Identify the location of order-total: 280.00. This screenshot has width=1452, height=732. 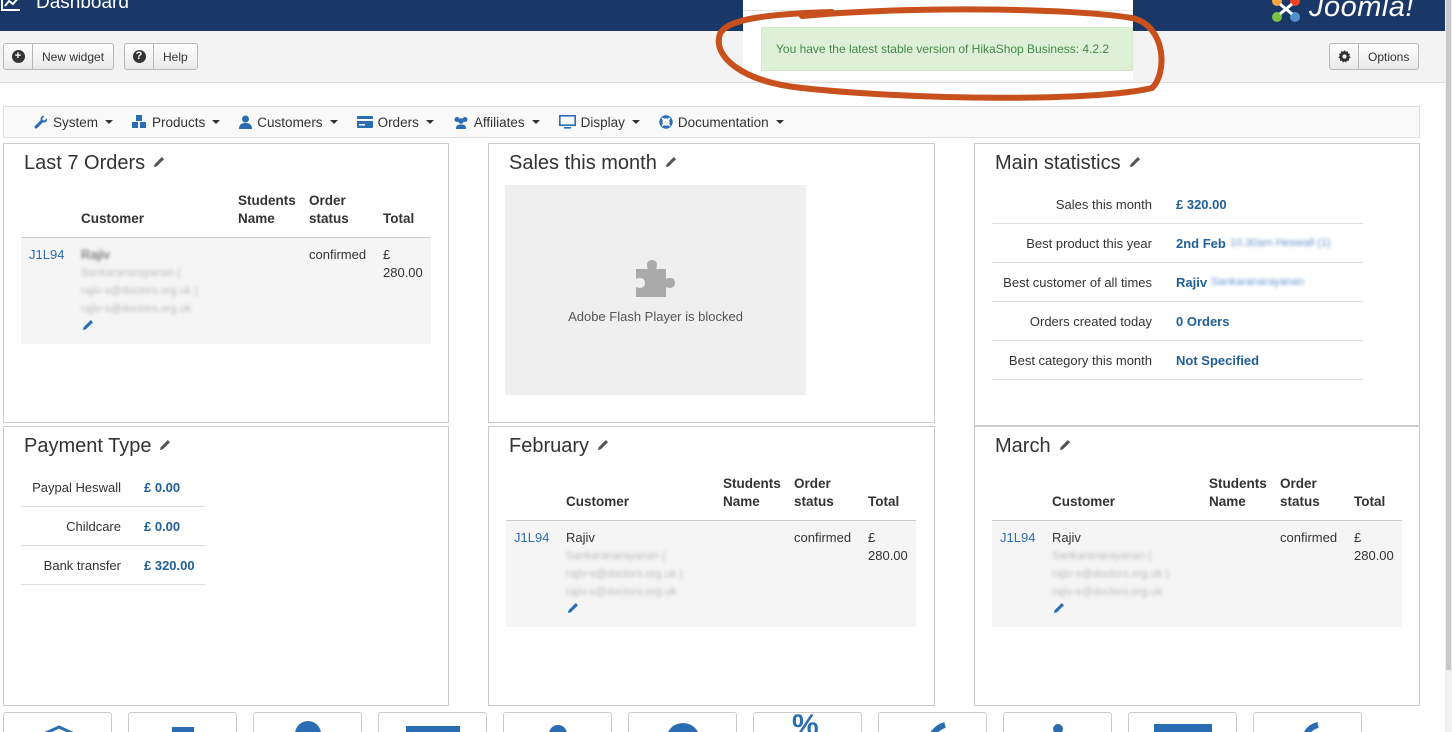
(888, 555).